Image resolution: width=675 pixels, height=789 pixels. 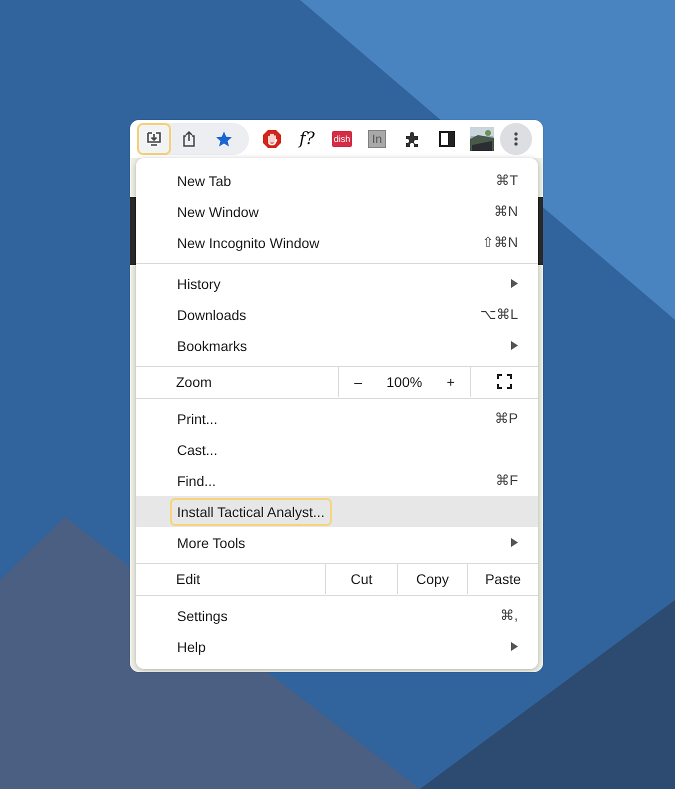 What do you see at coordinates (337, 283) in the screenshot?
I see `menu-item: History` at bounding box center [337, 283].